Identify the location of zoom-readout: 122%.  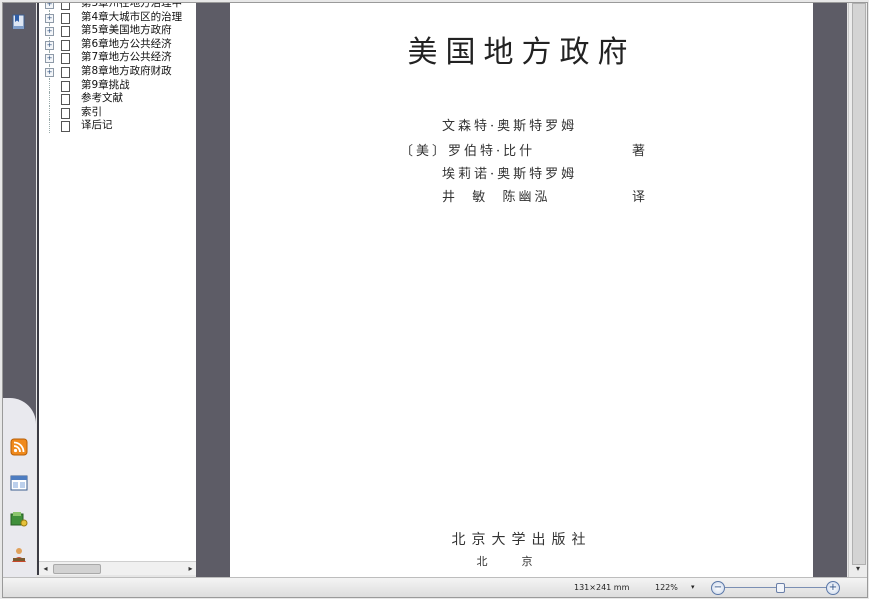
(666, 587).